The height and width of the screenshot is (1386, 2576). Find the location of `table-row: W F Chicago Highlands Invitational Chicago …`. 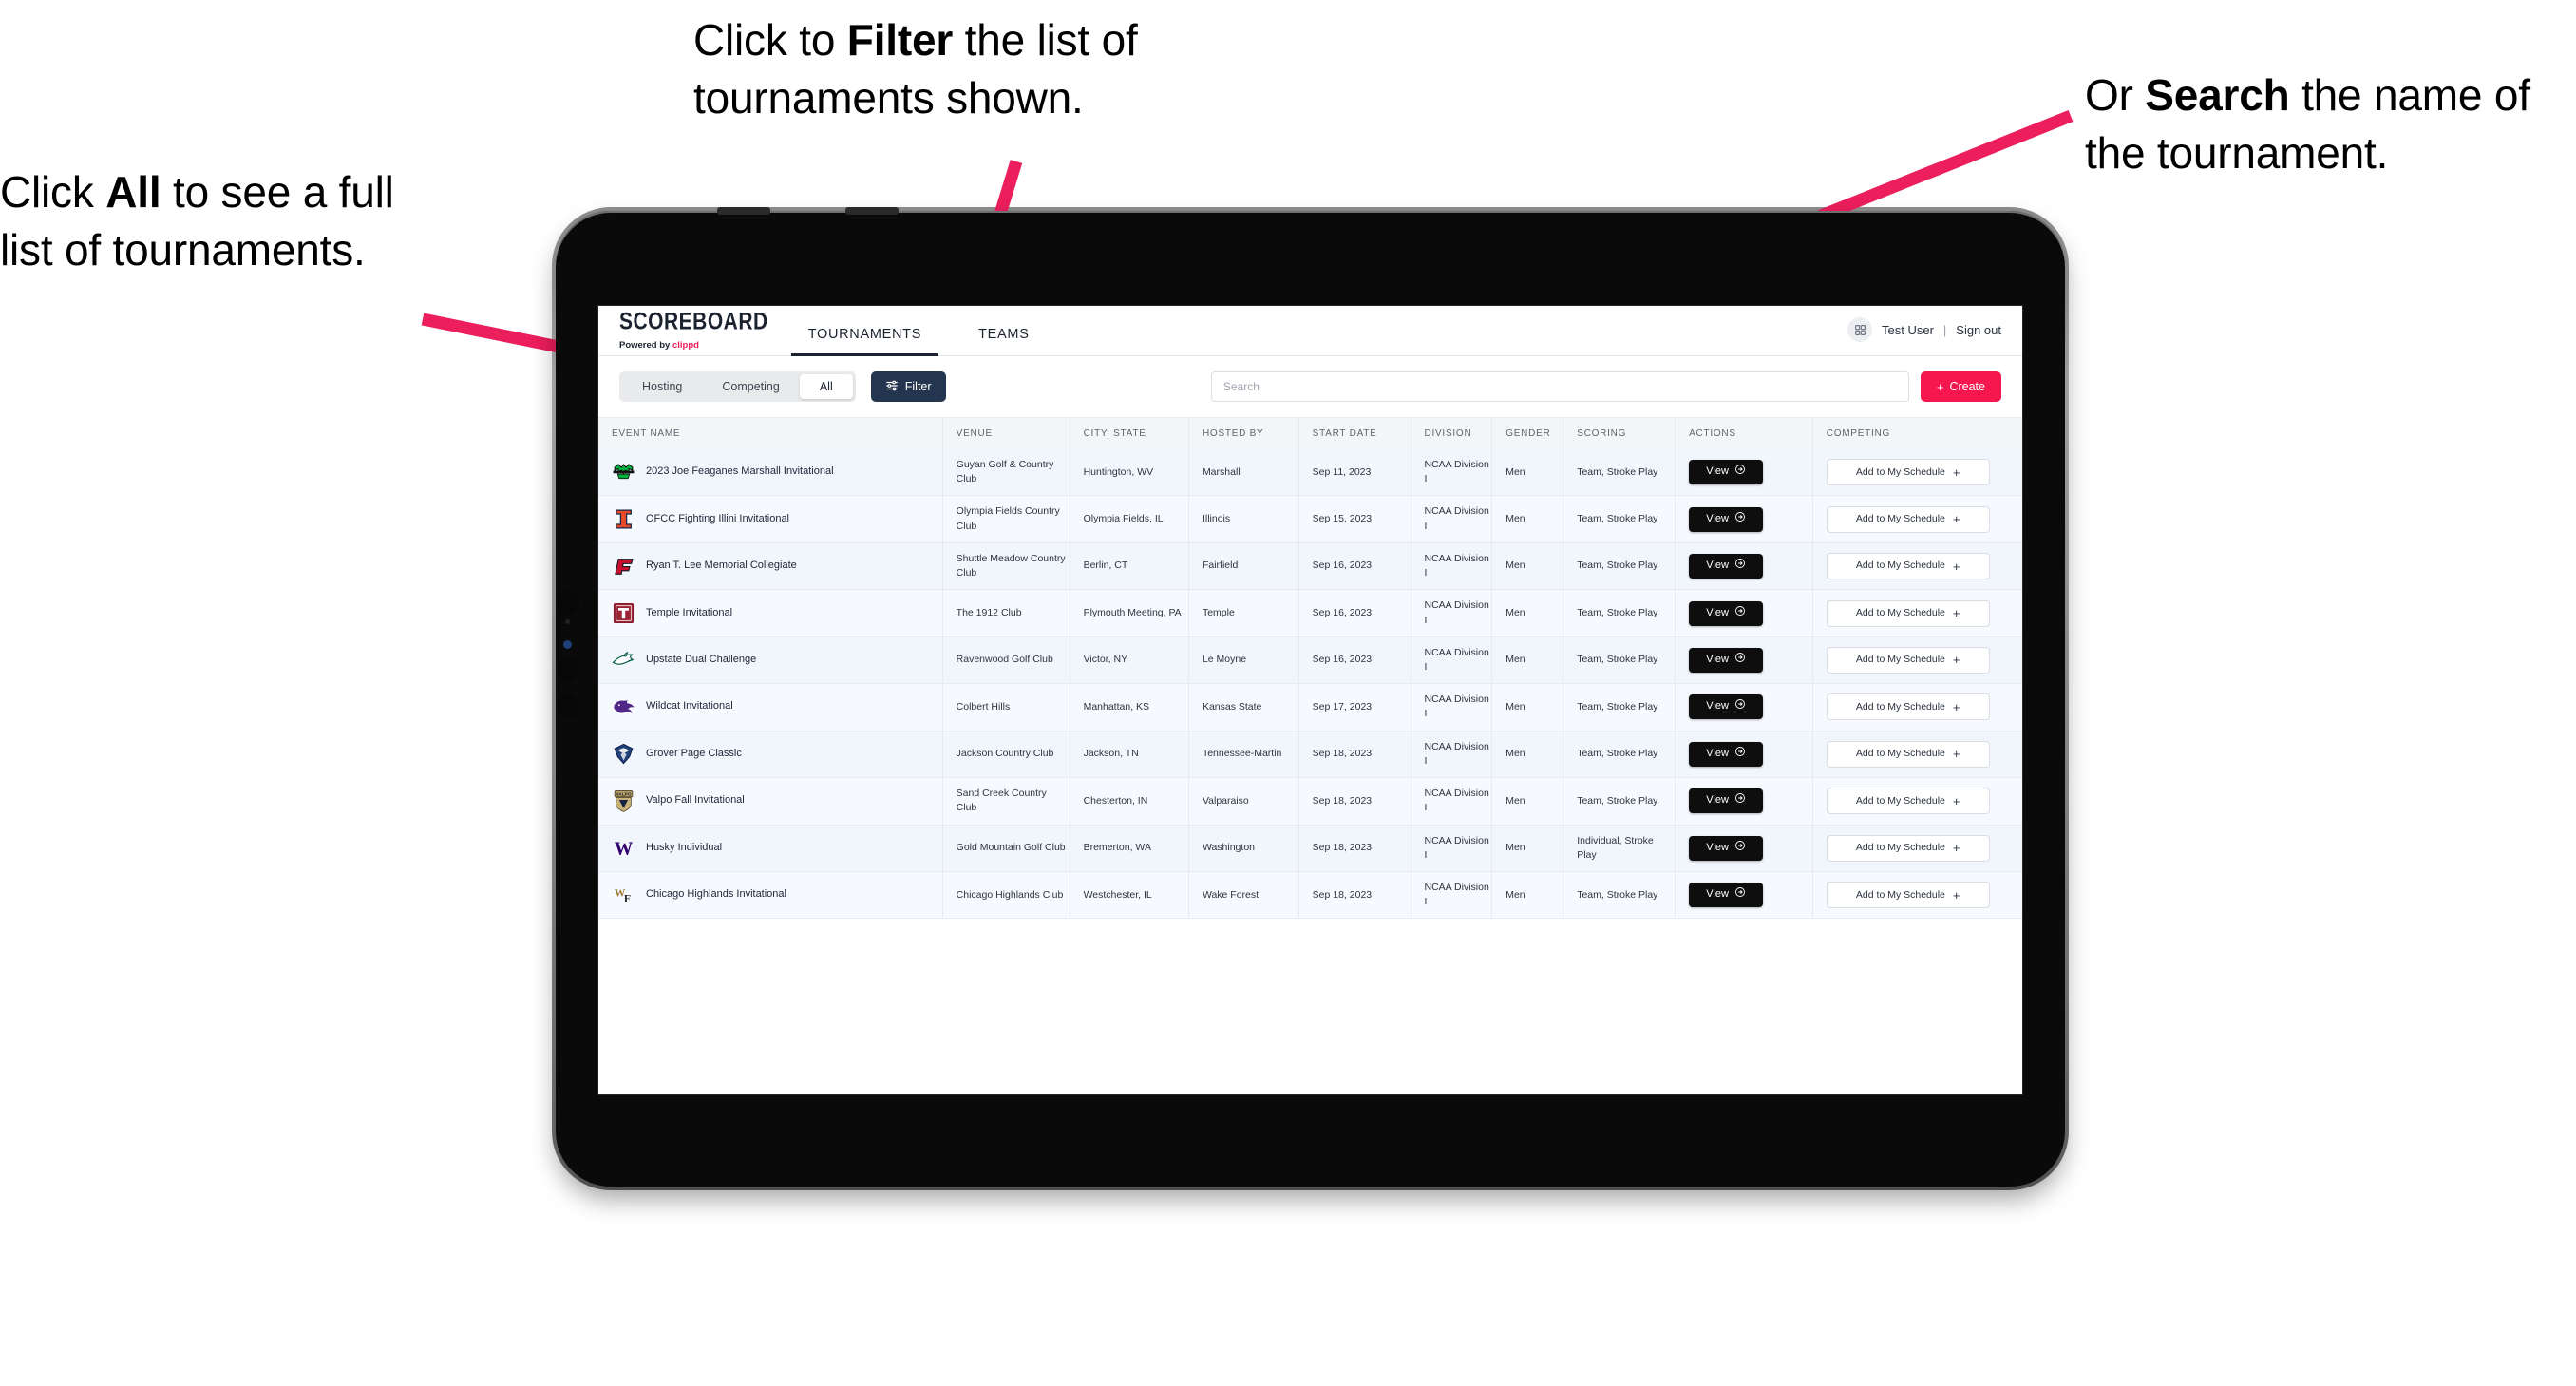

table-row: W F Chicago Highlands Invitational Chicago … is located at coordinates (1310, 895).